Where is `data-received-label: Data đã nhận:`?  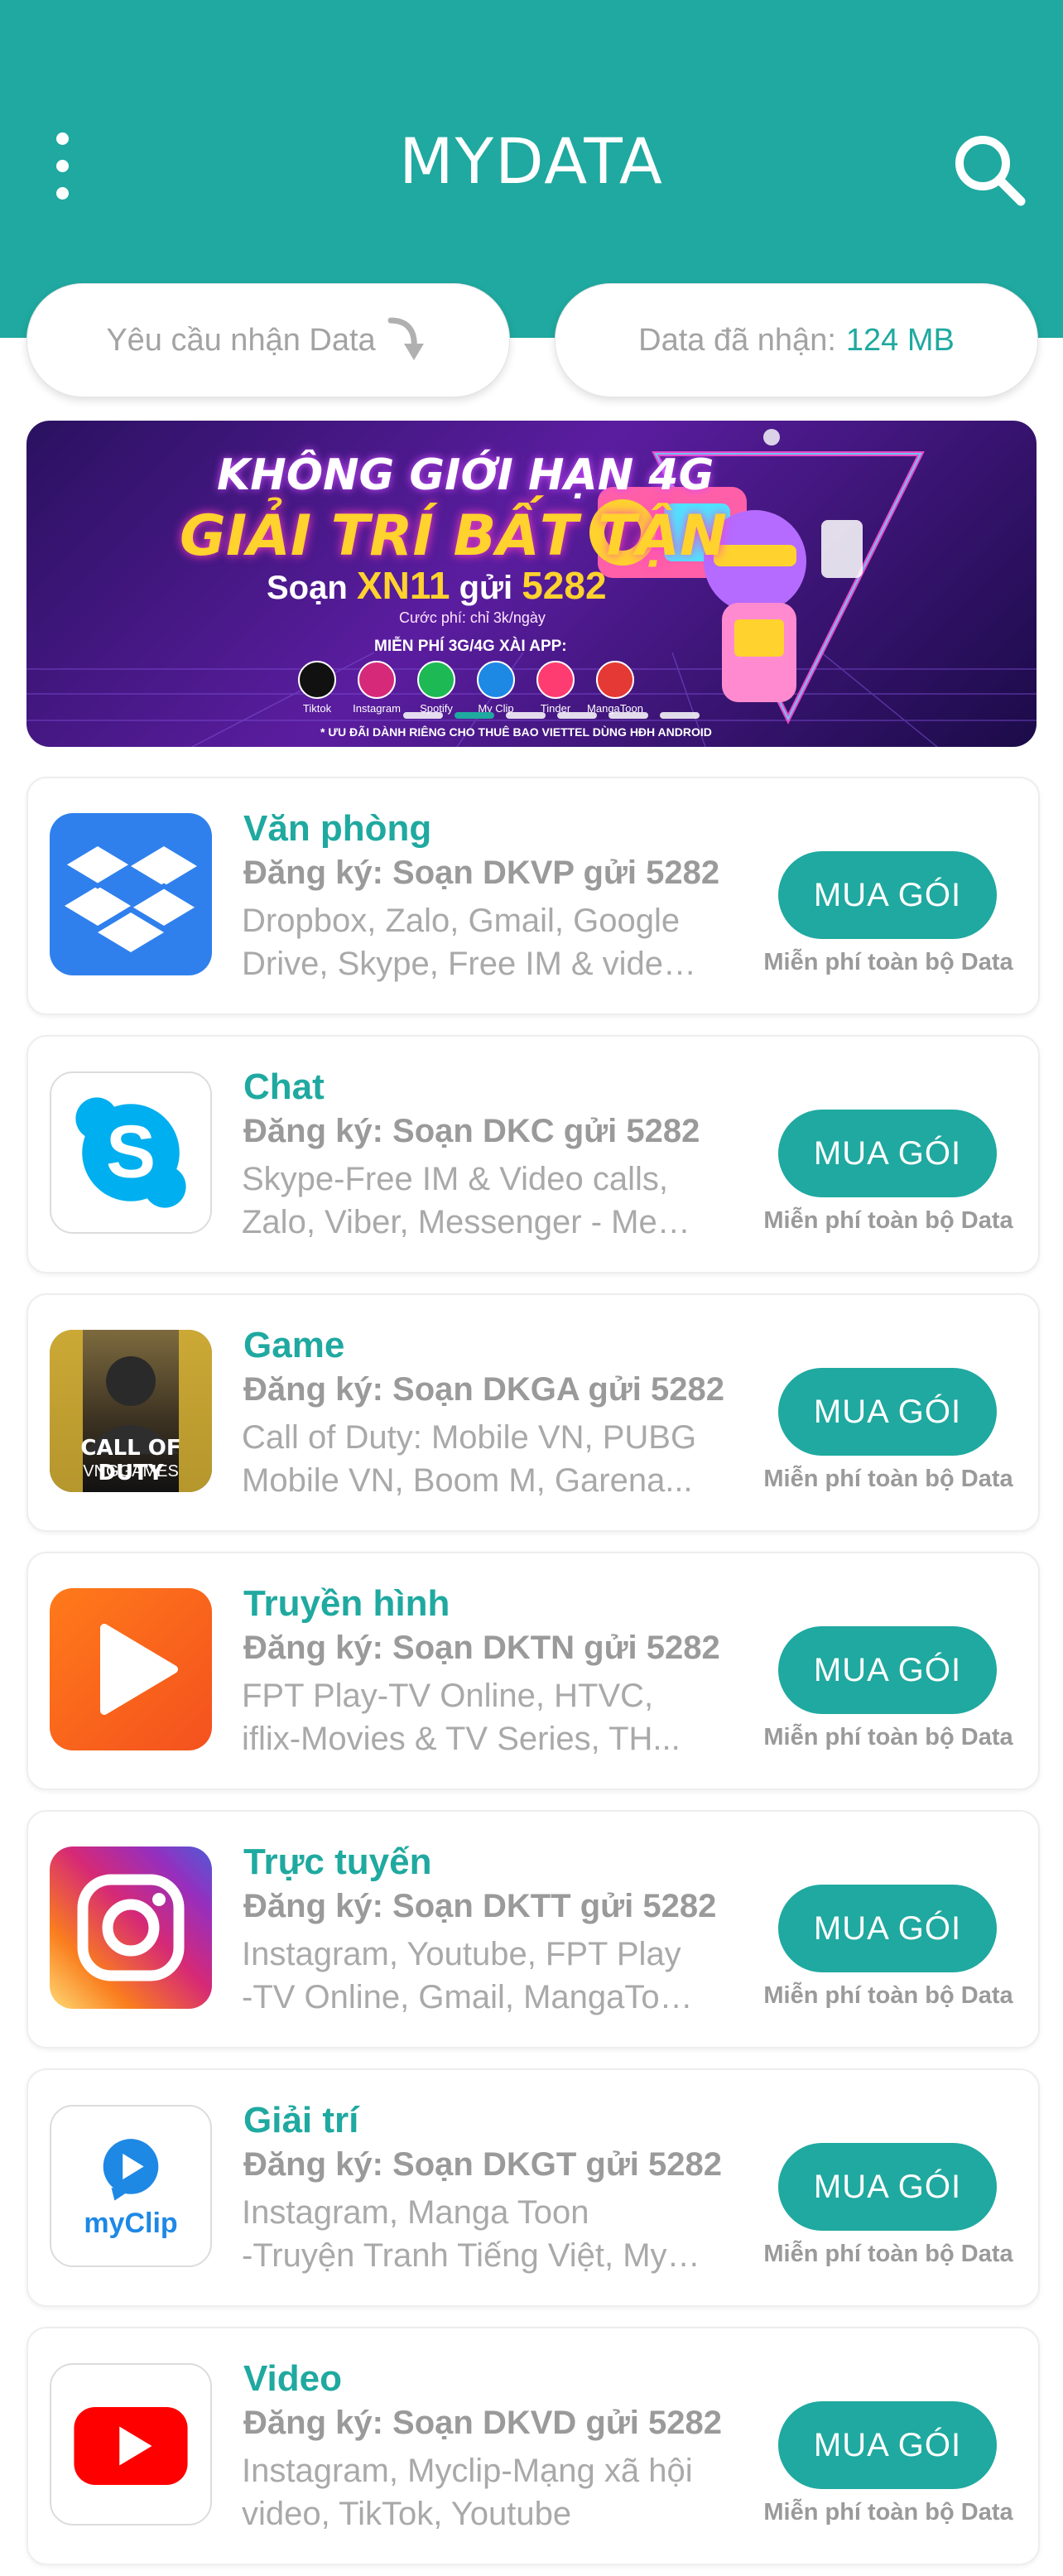 data-received-label: Data đã nhận: is located at coordinates (737, 340).